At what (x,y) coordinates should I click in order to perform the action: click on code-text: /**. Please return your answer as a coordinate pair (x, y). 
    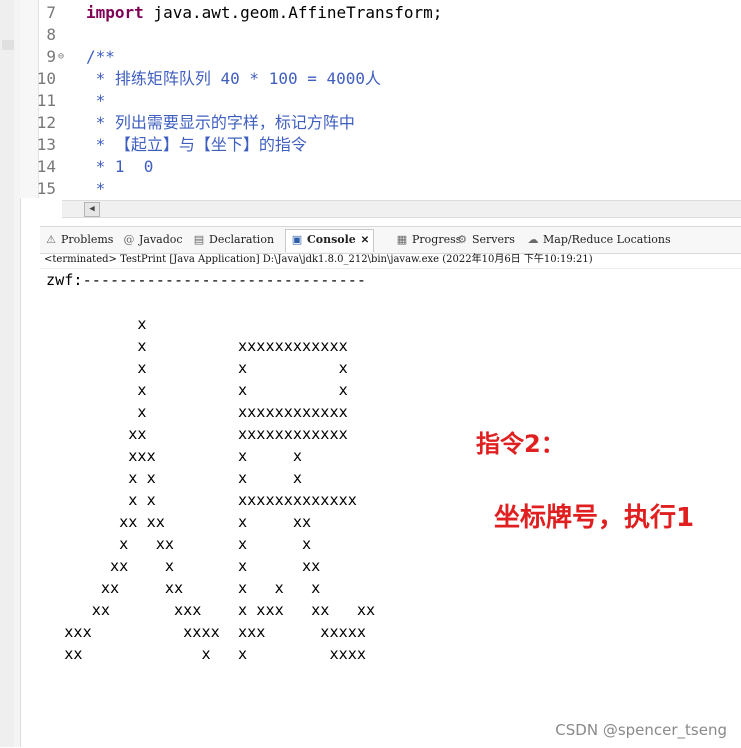
    Looking at the image, I should click on (100, 57).